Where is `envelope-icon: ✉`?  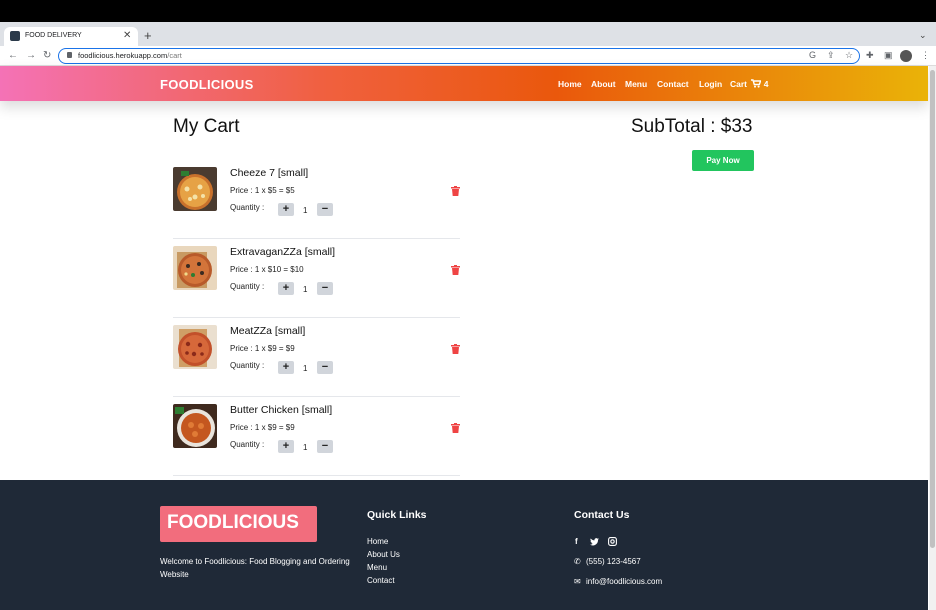
envelope-icon: ✉ is located at coordinates (577, 581).